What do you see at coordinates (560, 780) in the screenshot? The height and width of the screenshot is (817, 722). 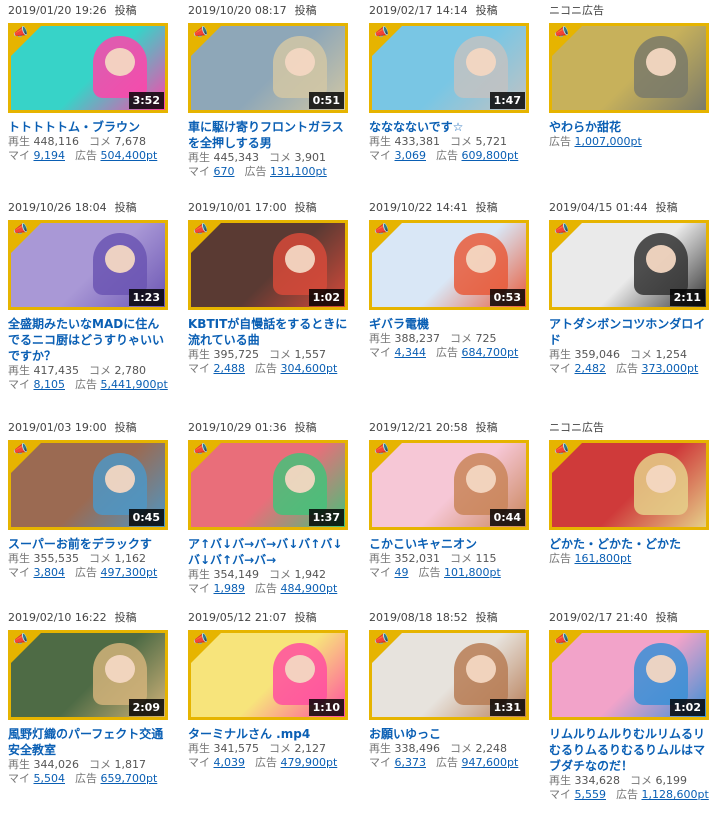 I see `views-label: 再生` at bounding box center [560, 780].